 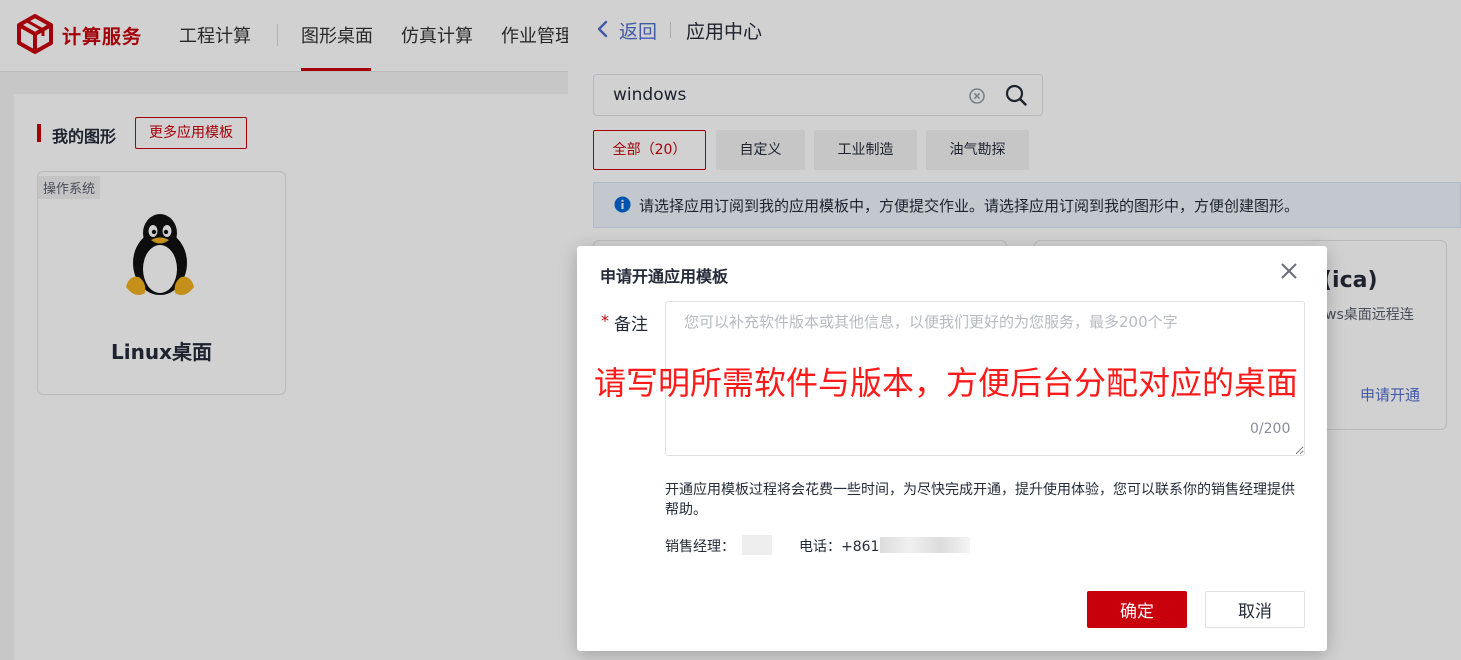 I want to click on remark-label: 备注, so click(x=631, y=325).